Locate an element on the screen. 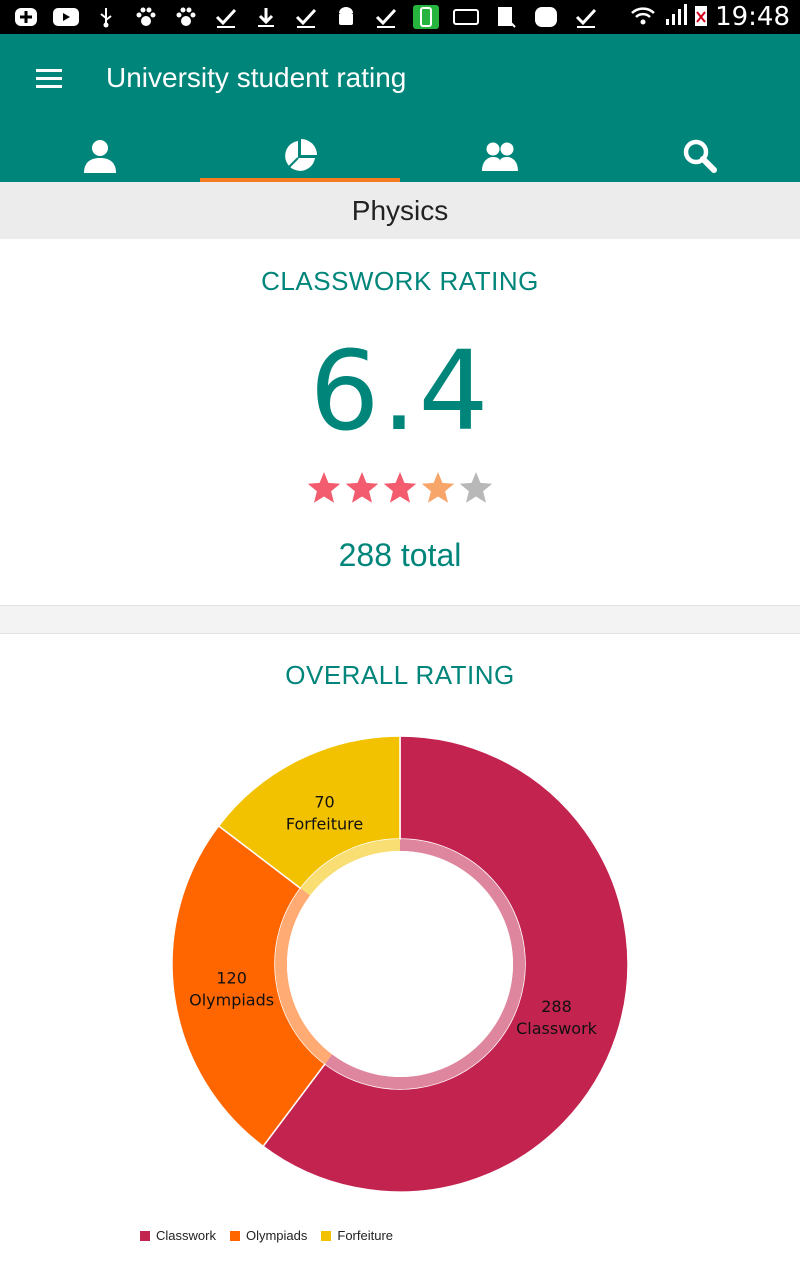 The image size is (800, 1280). youtube-icon is located at coordinates (66, 17).